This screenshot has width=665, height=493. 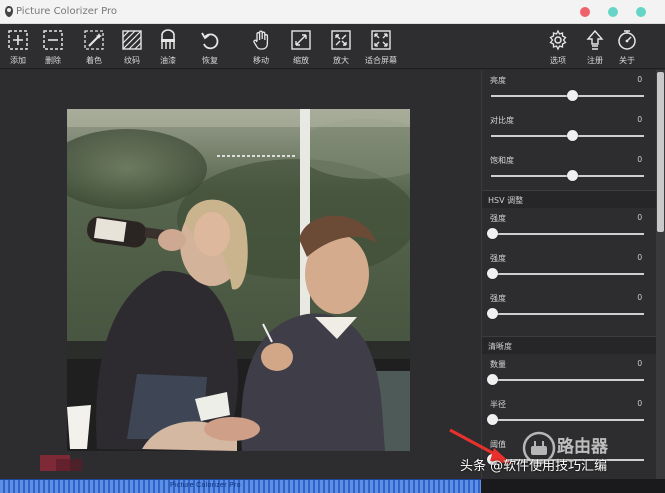 I want to click on window-title: Picture Colorizer Pro, so click(x=67, y=11).